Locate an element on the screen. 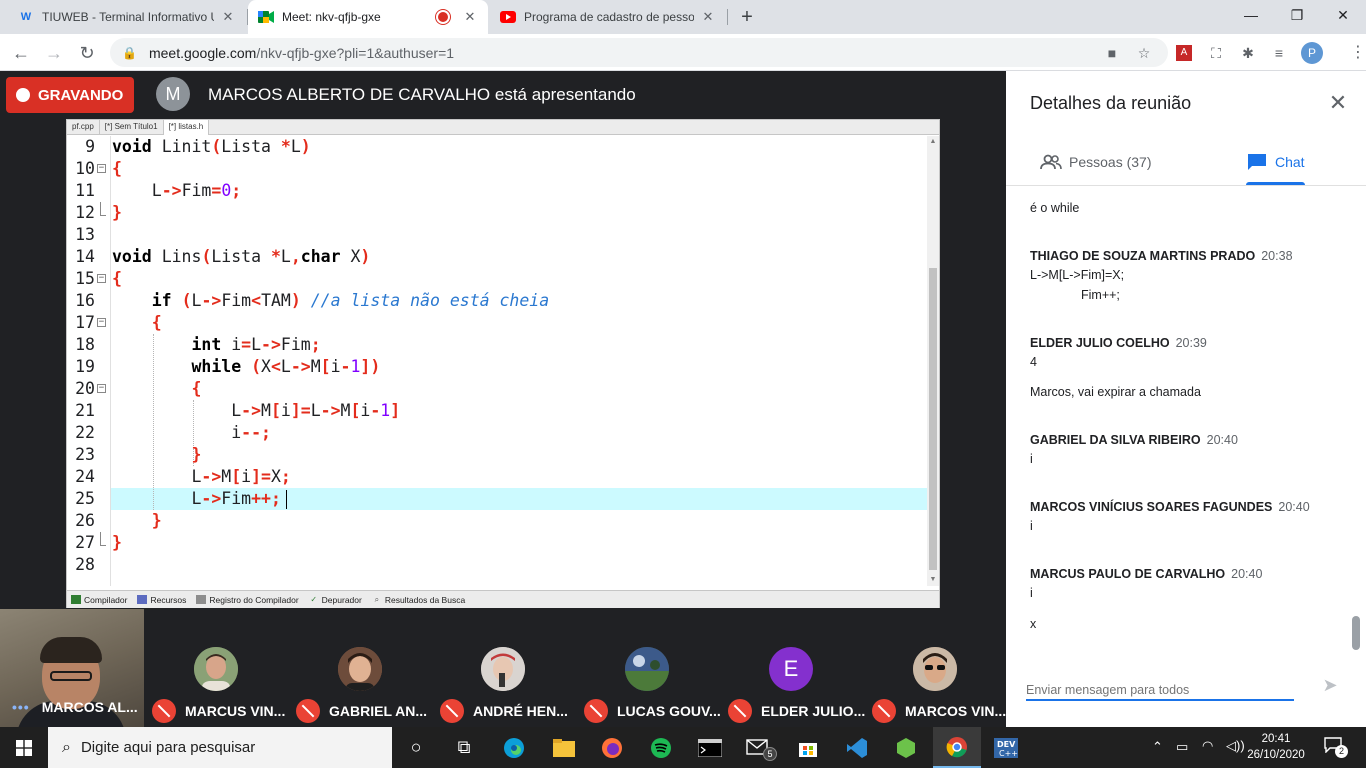 Image resolution: width=1366 pixels, height=768 pixels. nodejs-icon is located at coordinates (906, 747).